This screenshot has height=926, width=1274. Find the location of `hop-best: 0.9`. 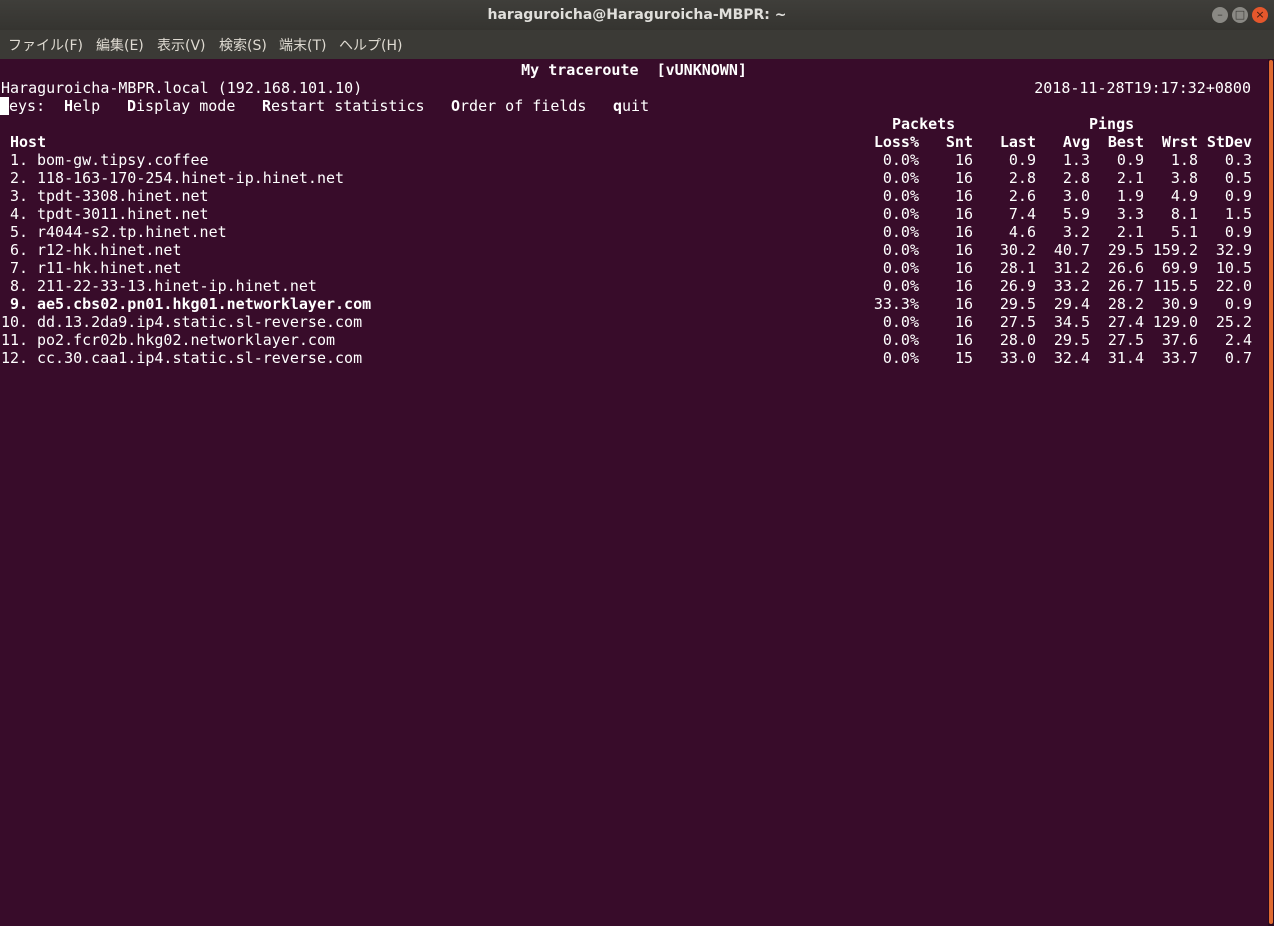

hop-best: 0.9 is located at coordinates (1130, 160).